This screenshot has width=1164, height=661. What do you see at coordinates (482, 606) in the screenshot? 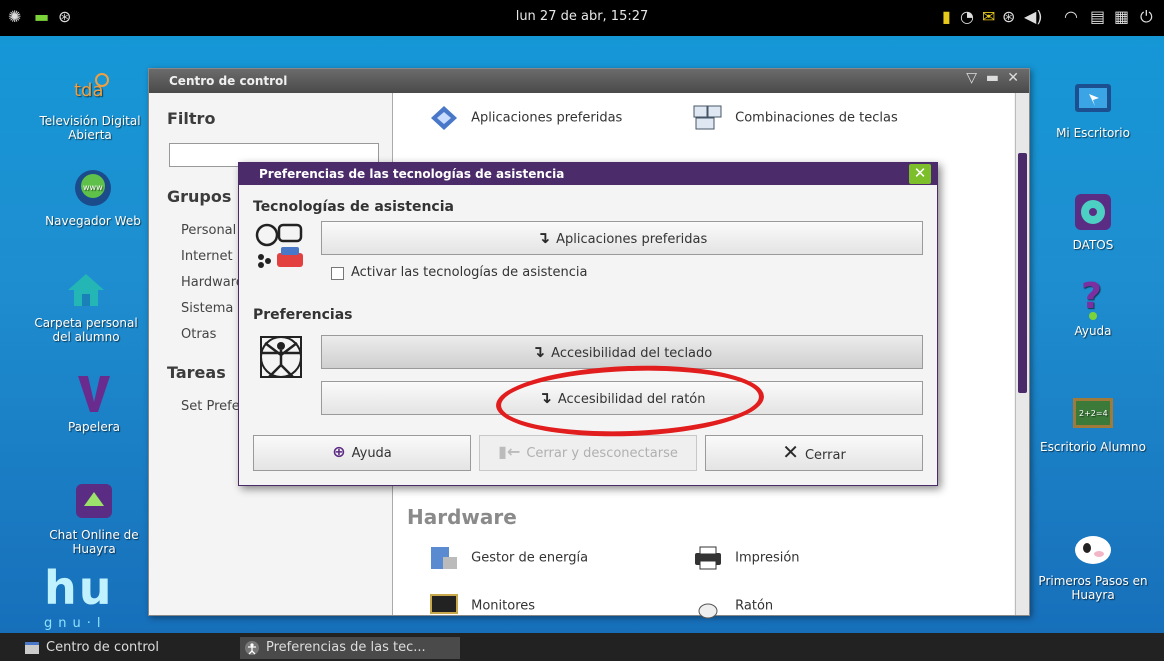
I see `cc-item-monitors: Monitores` at bounding box center [482, 606].